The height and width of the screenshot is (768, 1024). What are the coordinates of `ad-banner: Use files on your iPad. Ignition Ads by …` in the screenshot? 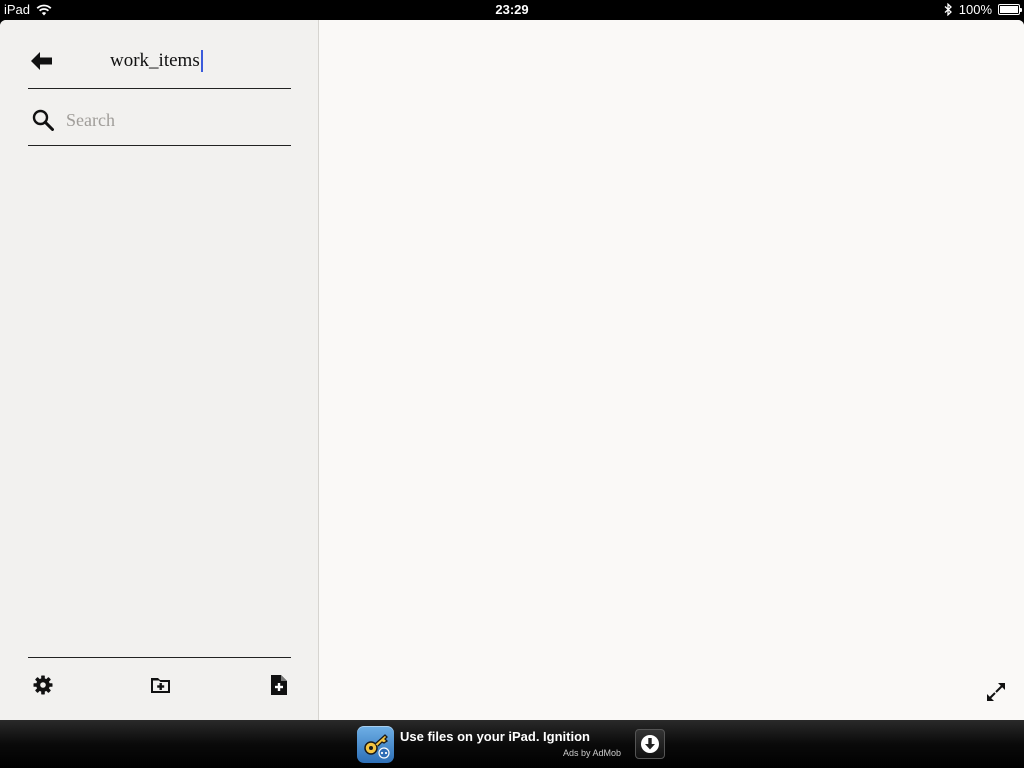 It's located at (512, 744).